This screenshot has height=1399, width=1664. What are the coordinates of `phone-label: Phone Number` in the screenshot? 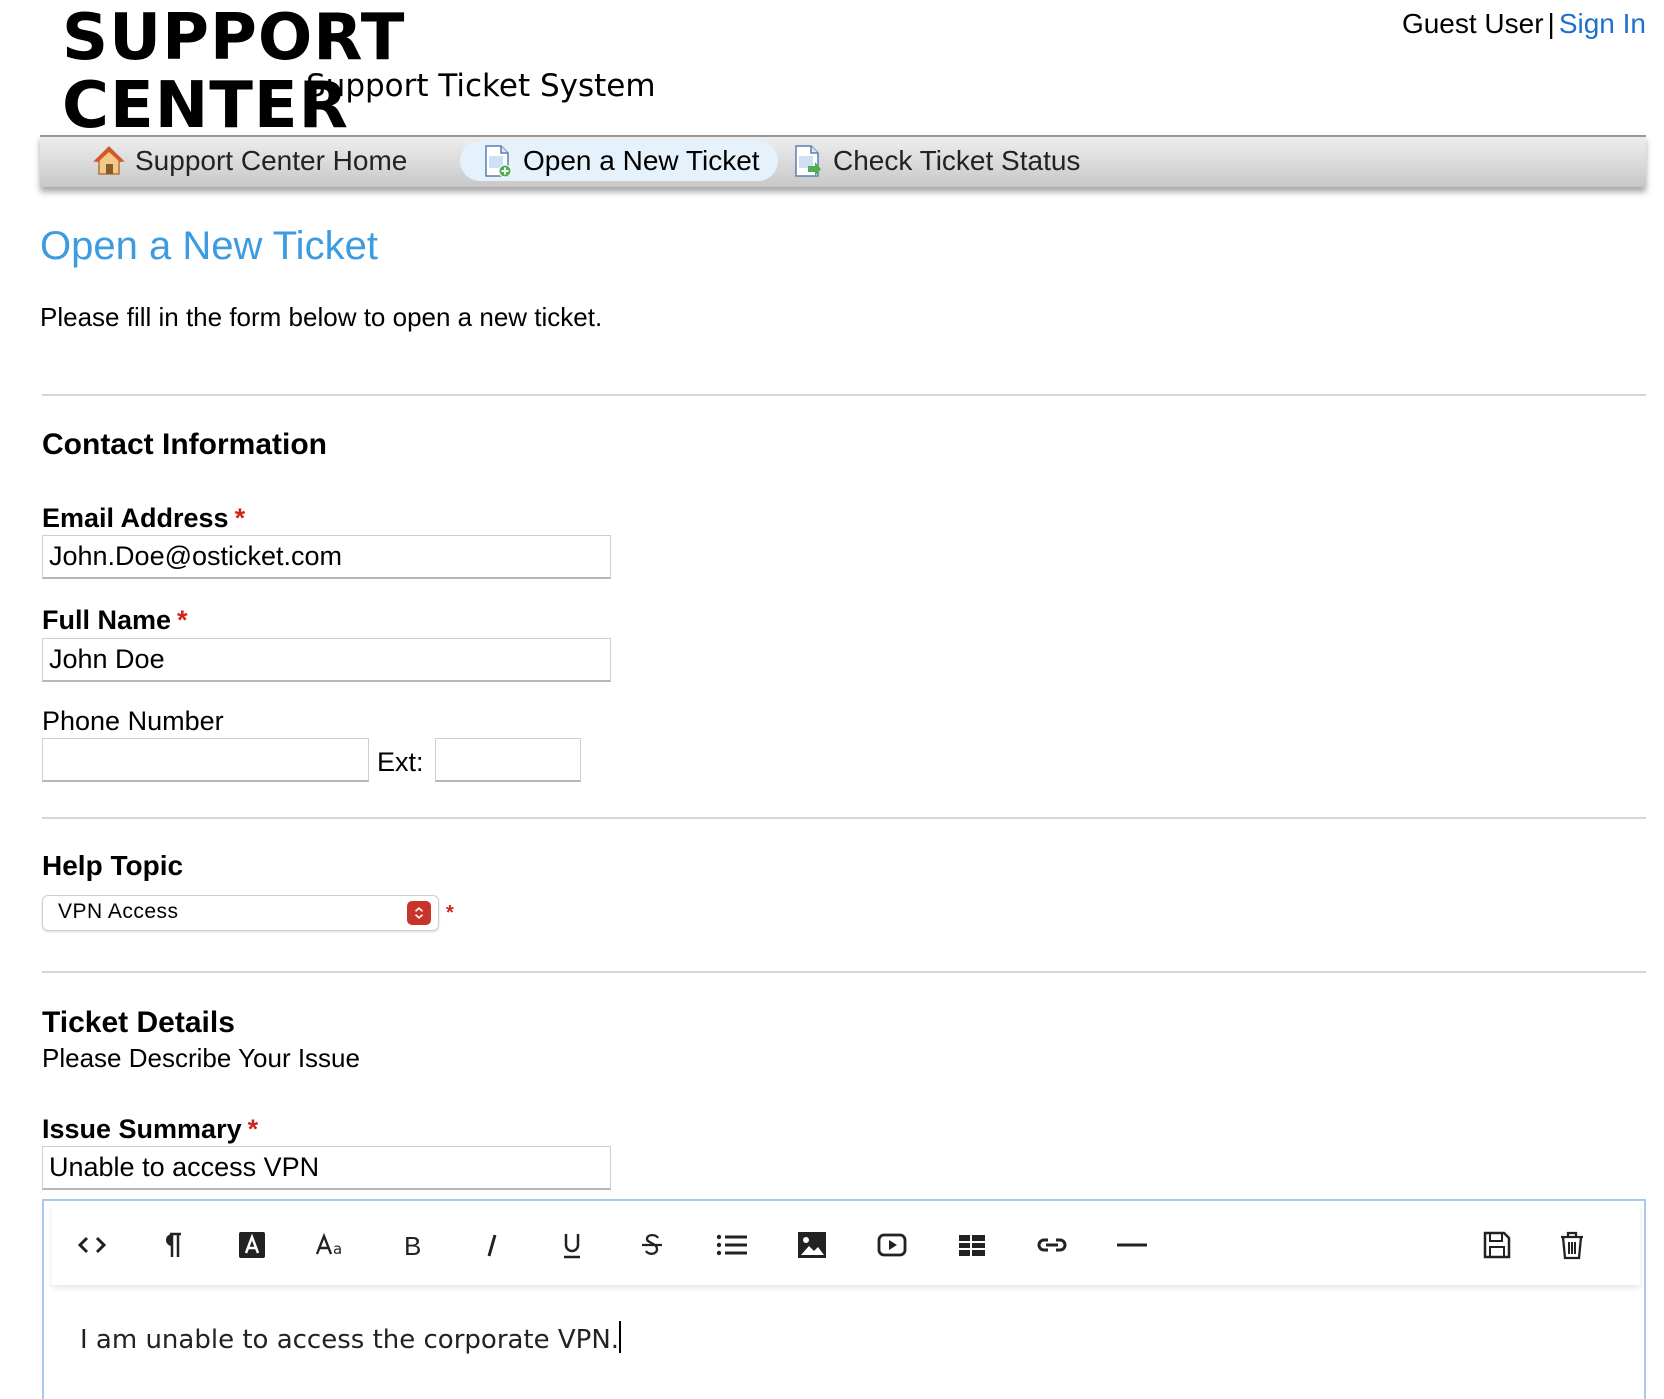 It's located at (133, 721).